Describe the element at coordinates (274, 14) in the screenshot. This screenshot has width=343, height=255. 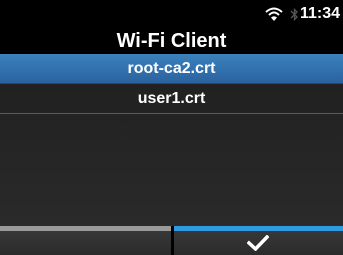
I see `wifi-icon` at that location.